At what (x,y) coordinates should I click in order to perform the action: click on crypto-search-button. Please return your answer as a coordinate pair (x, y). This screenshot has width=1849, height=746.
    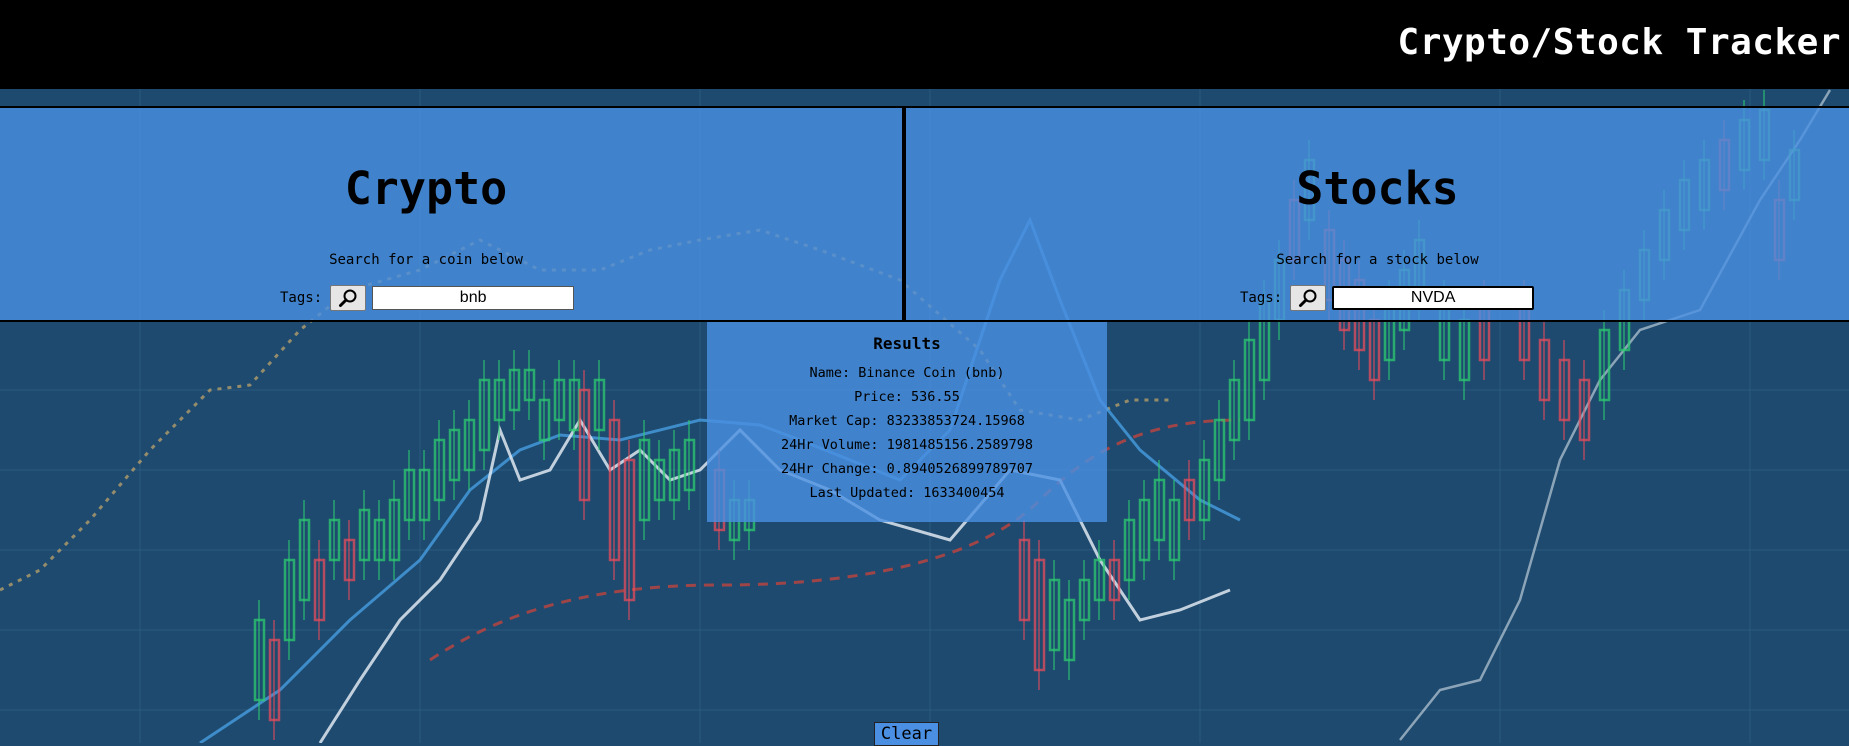
    Looking at the image, I should click on (348, 298).